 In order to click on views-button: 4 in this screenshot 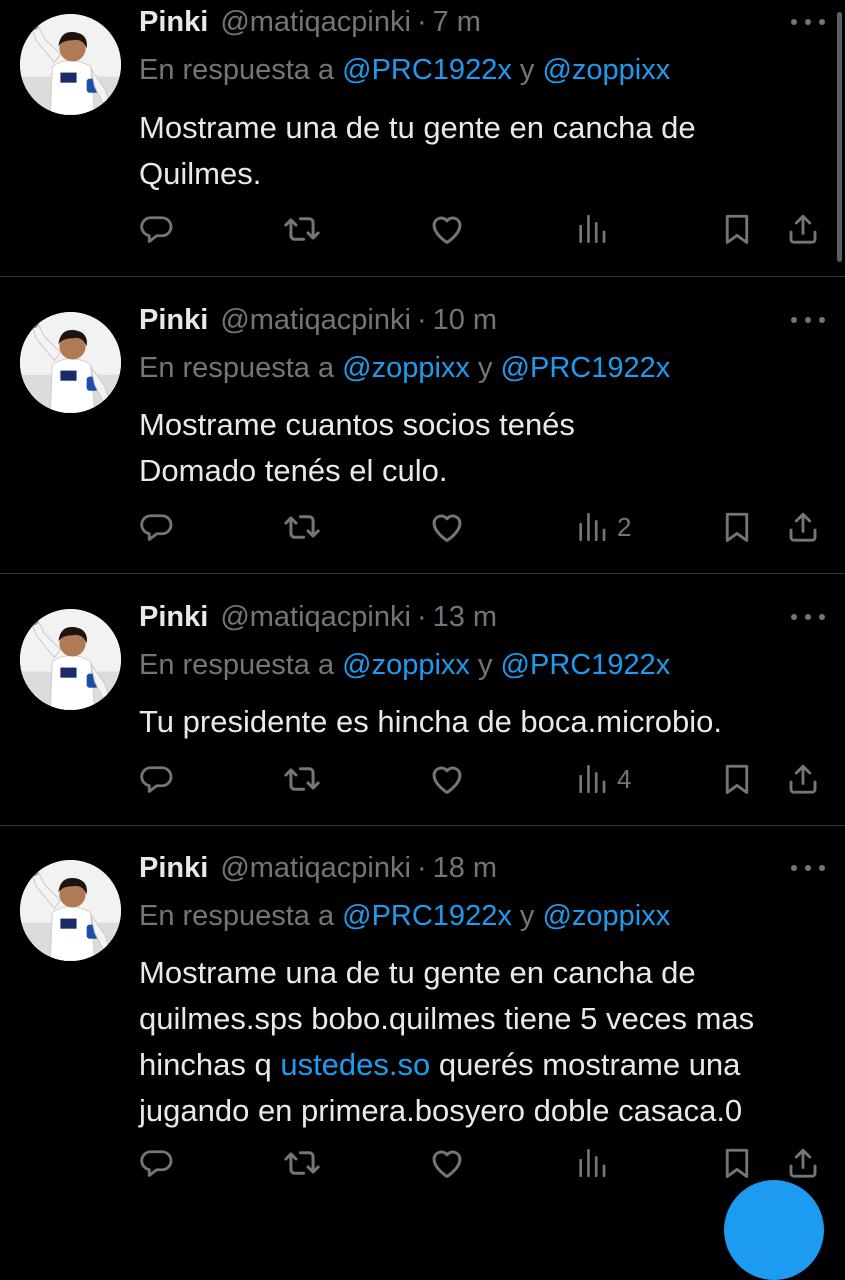, I will do `click(603, 779)`.